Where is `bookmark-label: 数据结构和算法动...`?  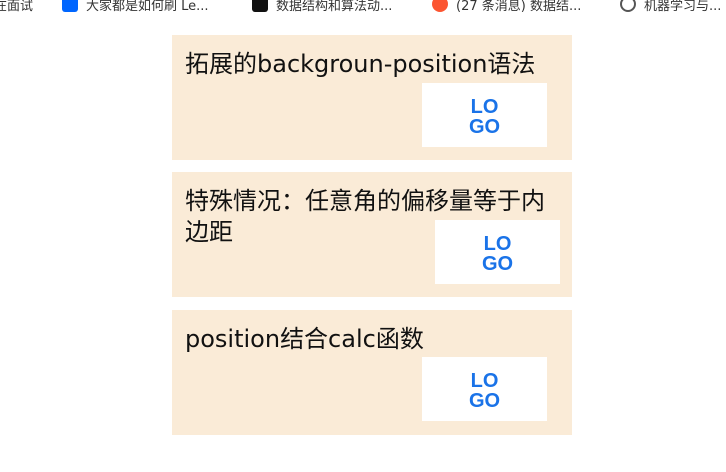
bookmark-label: 数据结构和算法动... is located at coordinates (334, 7).